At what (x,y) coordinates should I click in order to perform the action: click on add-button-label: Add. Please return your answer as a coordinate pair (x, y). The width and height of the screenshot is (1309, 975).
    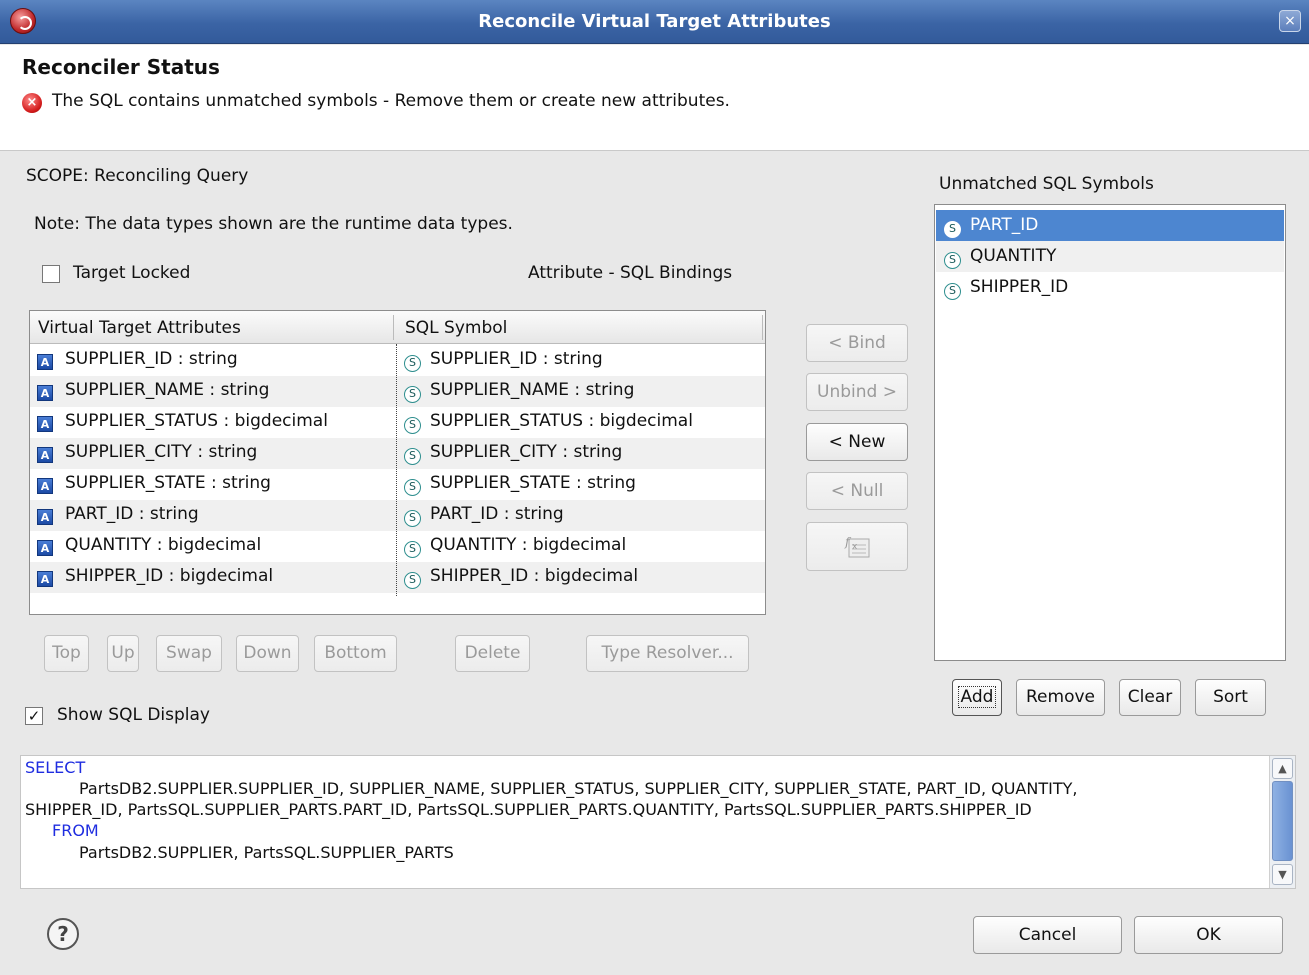
    Looking at the image, I should click on (977, 697).